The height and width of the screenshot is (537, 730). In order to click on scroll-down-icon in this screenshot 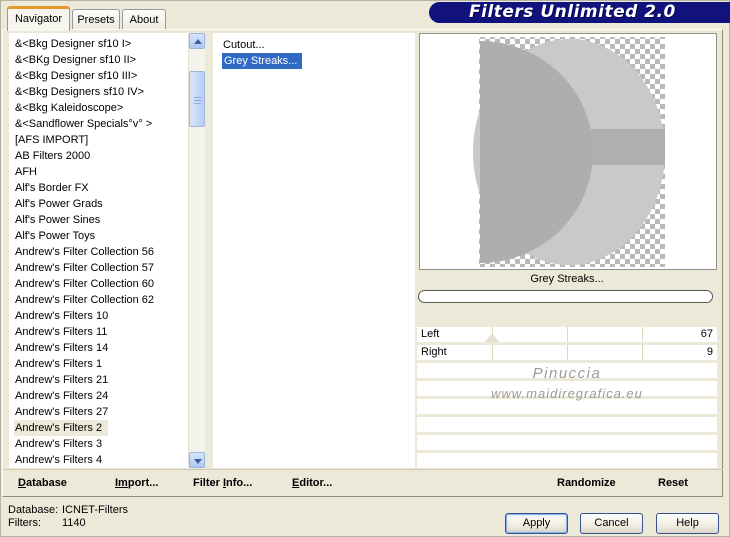, I will do `click(198, 461)`.